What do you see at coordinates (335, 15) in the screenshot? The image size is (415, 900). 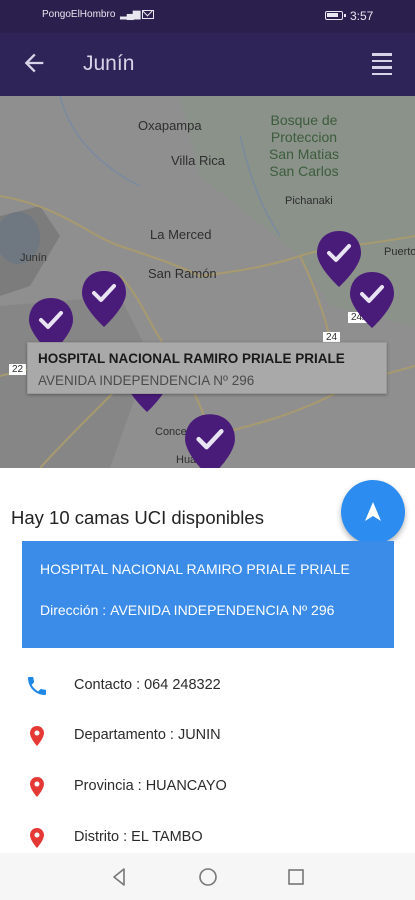 I see `battery-icon` at bounding box center [335, 15].